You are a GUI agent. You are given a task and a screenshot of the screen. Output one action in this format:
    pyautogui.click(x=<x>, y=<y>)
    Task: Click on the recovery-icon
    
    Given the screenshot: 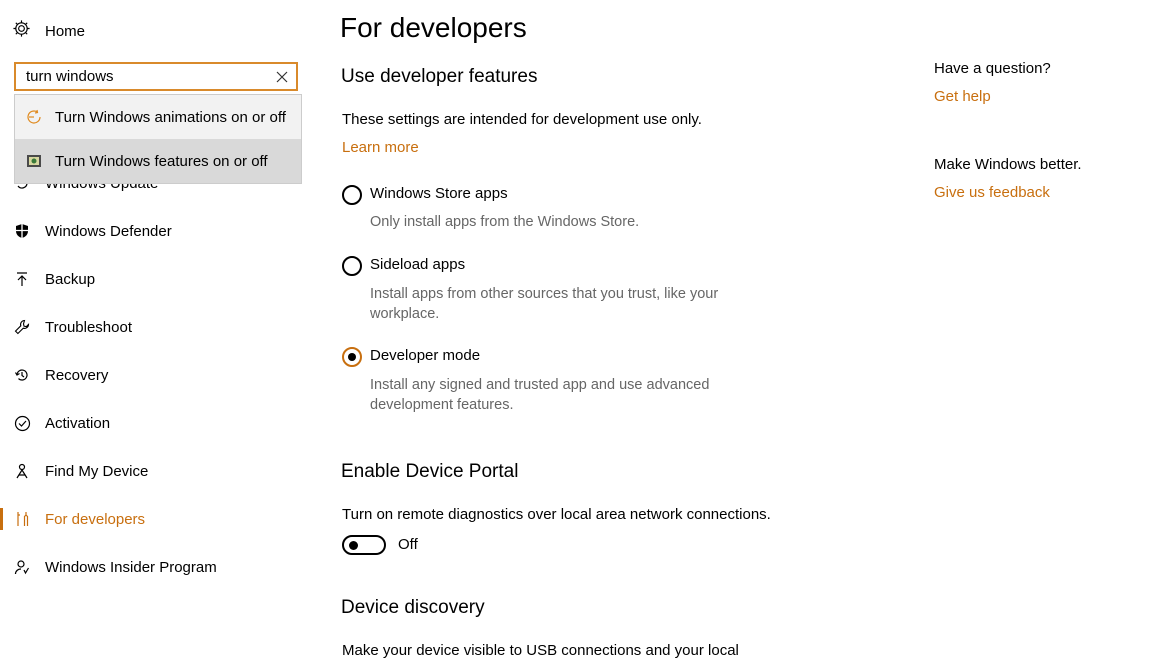 What is the action you would take?
    pyautogui.click(x=22, y=375)
    